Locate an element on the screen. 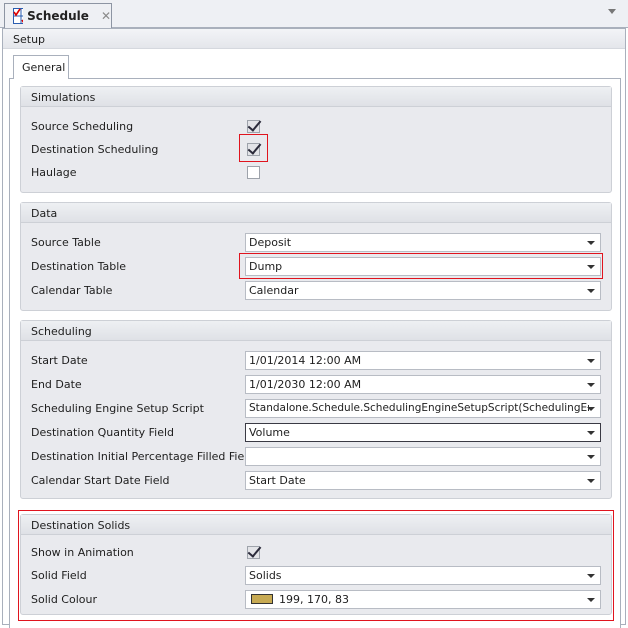  destination-quantity-field-combo: Volume is located at coordinates (423, 432).